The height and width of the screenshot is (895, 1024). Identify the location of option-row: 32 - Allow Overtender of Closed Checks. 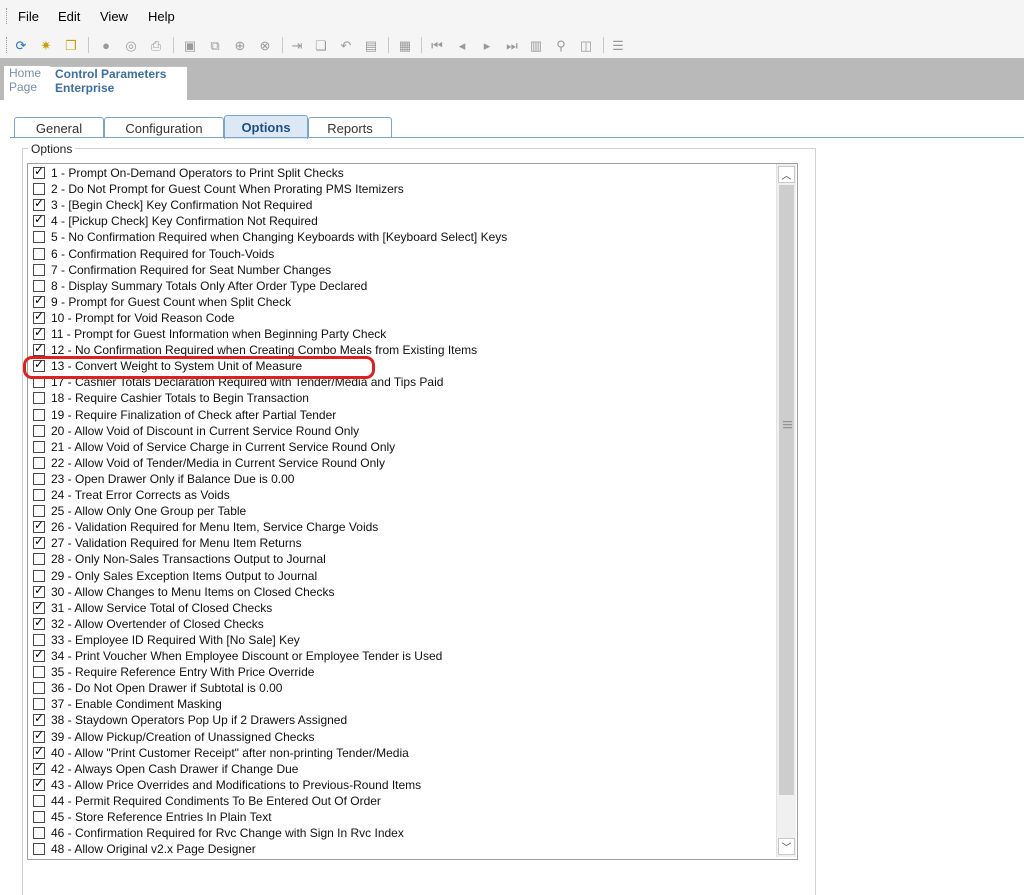
(146, 623).